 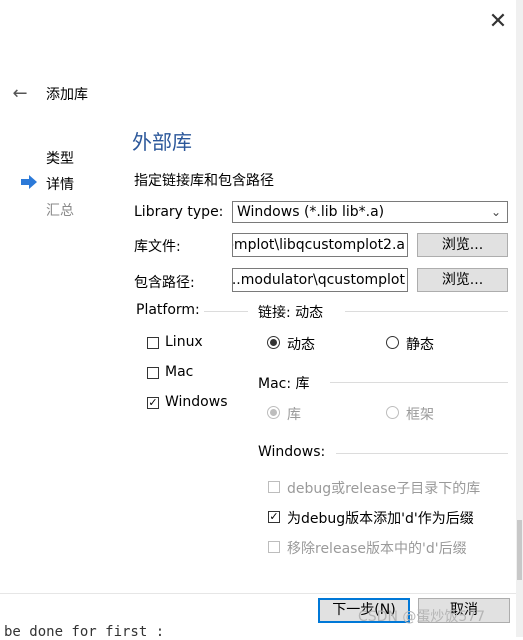 What do you see at coordinates (377, 549) in the screenshot?
I see `remove-d-suffix-label: 移除release版本中的'd'后缀` at bounding box center [377, 549].